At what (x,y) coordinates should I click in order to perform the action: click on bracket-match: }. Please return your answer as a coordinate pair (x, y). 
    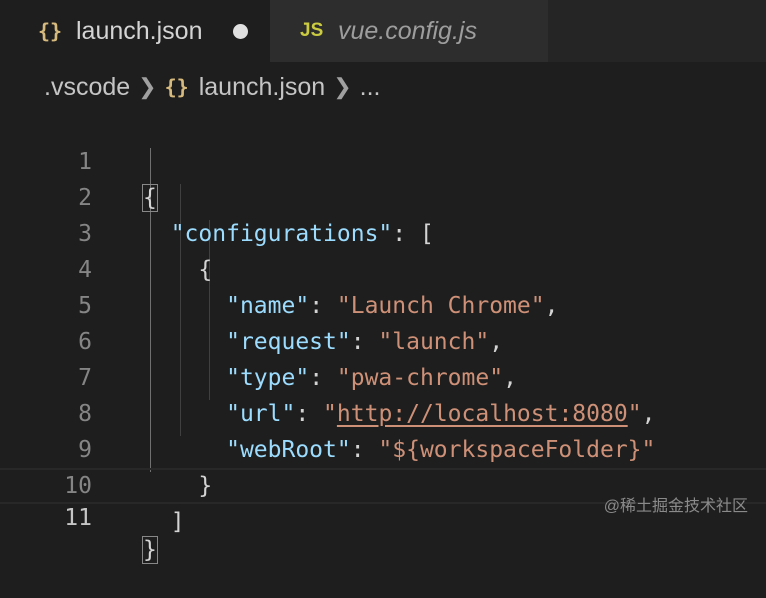
    Looking at the image, I should click on (150, 550).